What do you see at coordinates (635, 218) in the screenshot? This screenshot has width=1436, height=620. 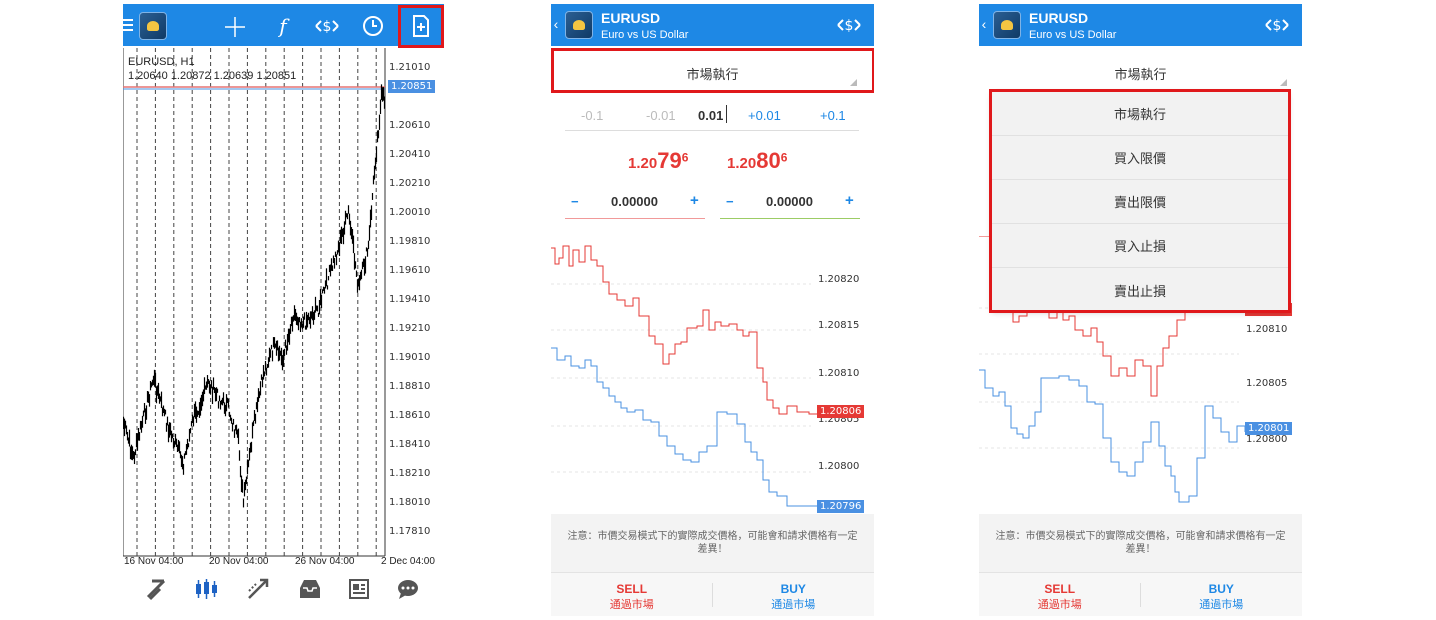 I see `sl-underline` at bounding box center [635, 218].